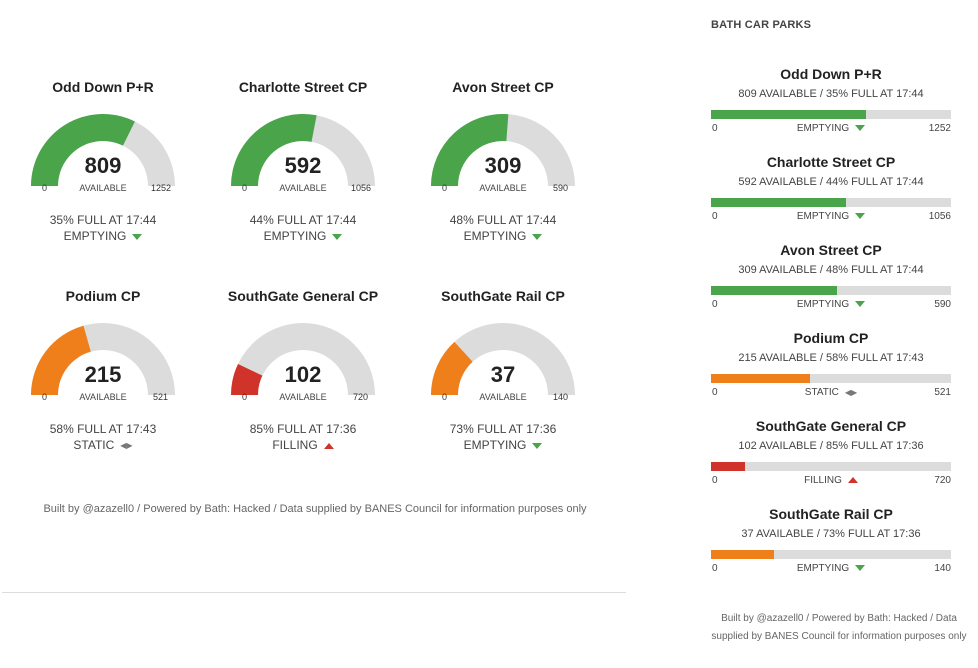 This screenshot has width=978, height=668. I want to click on gauge-full-text: 58% FULL AT 17:43, so click(103, 429).